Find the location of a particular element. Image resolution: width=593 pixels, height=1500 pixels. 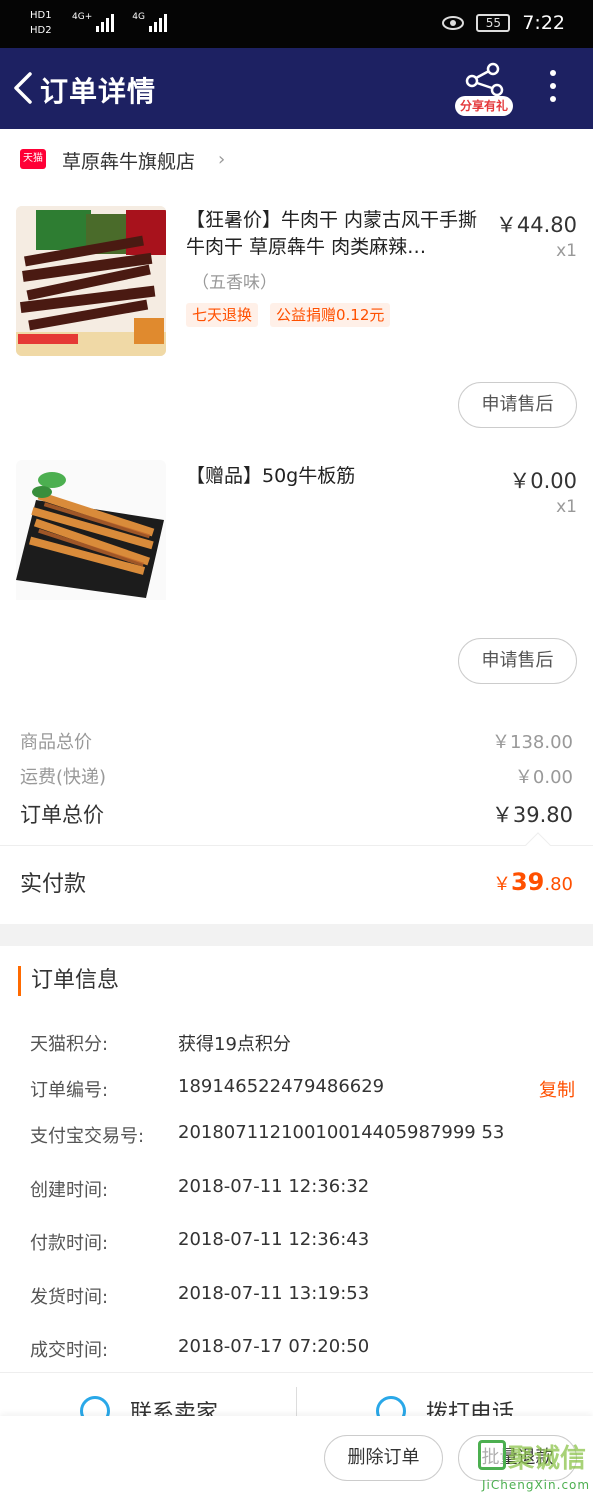

watermark-logo-icon is located at coordinates (492, 1455).